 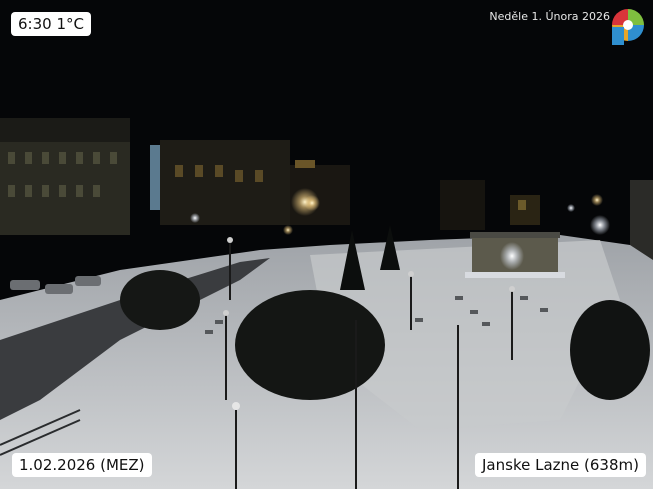 I want to click on date-mez-label: 1.02.2026 (MEZ), so click(x=82, y=465).